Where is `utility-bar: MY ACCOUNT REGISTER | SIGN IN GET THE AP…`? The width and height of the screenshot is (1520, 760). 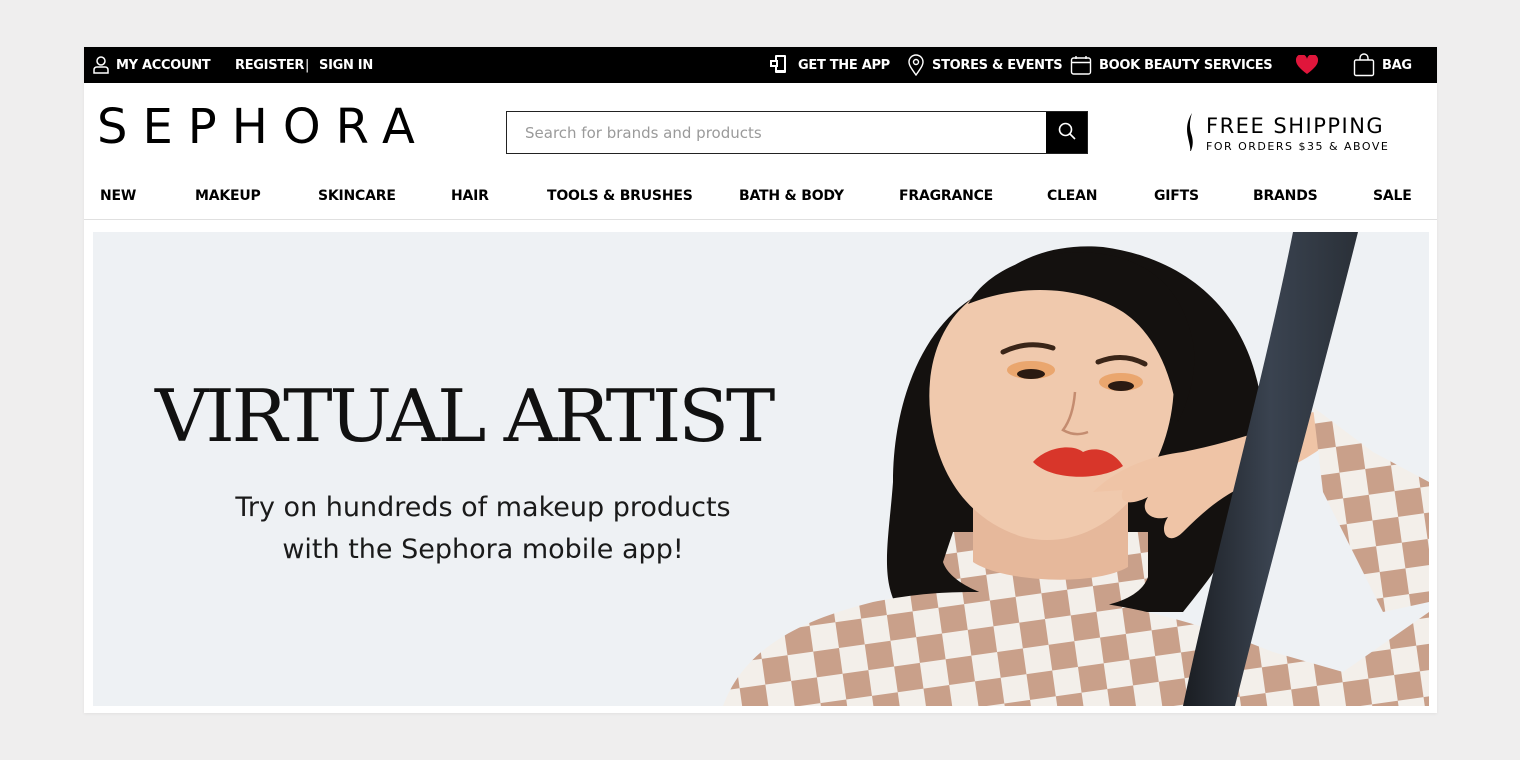 utility-bar: MY ACCOUNT REGISTER | SIGN IN GET THE AP… is located at coordinates (760, 65).